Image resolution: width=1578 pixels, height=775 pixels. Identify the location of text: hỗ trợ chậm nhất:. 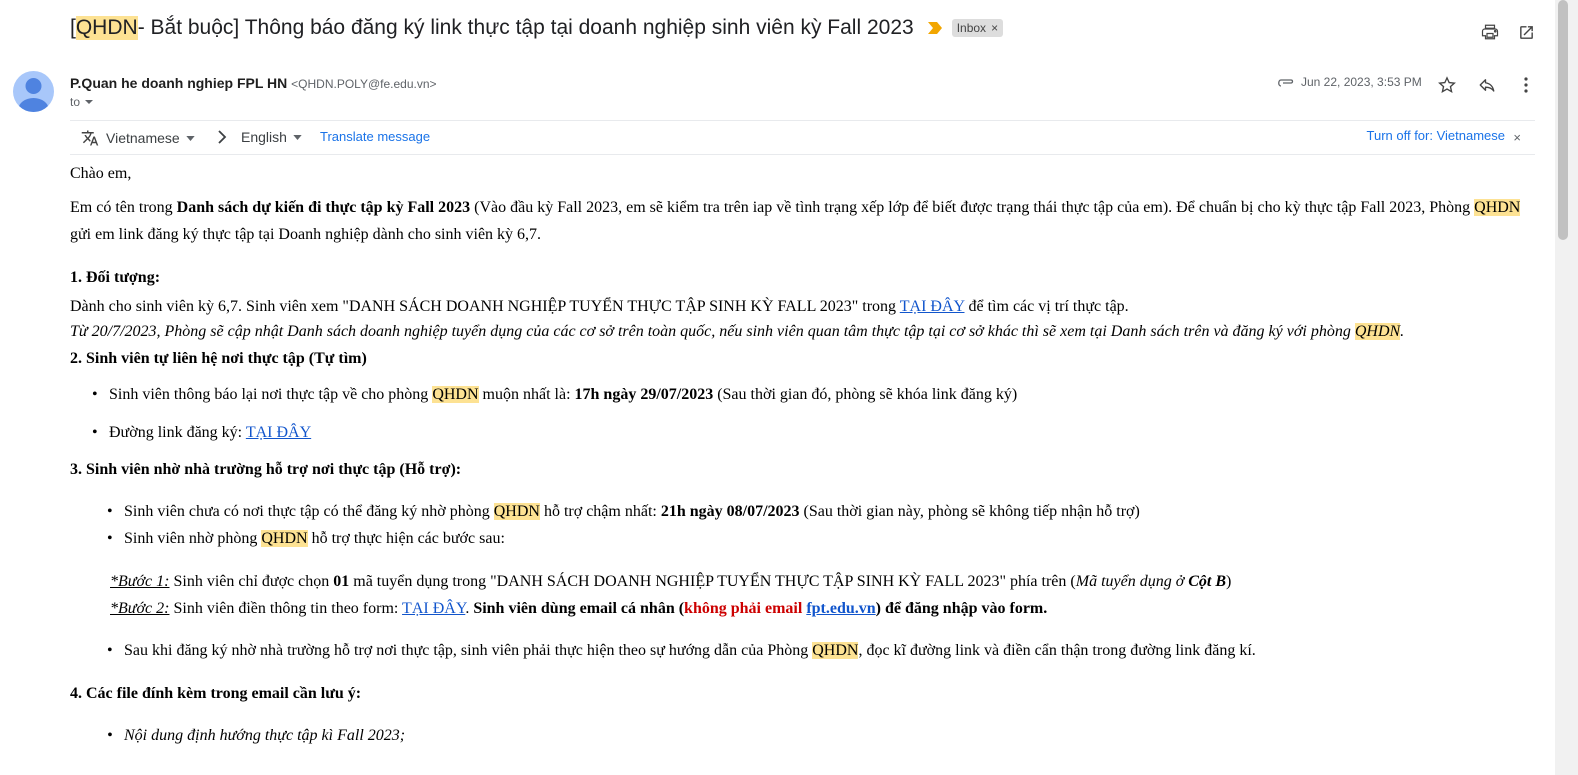
(600, 511).